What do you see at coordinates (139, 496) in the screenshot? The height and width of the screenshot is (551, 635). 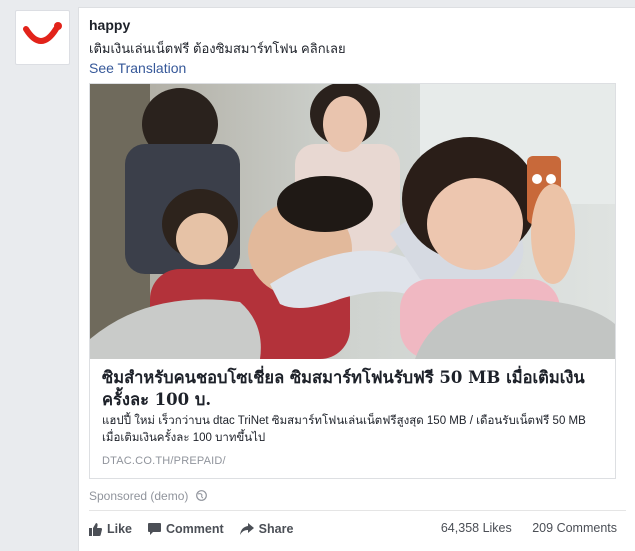 I see `sponsored-text: Sponsored (demo)` at bounding box center [139, 496].